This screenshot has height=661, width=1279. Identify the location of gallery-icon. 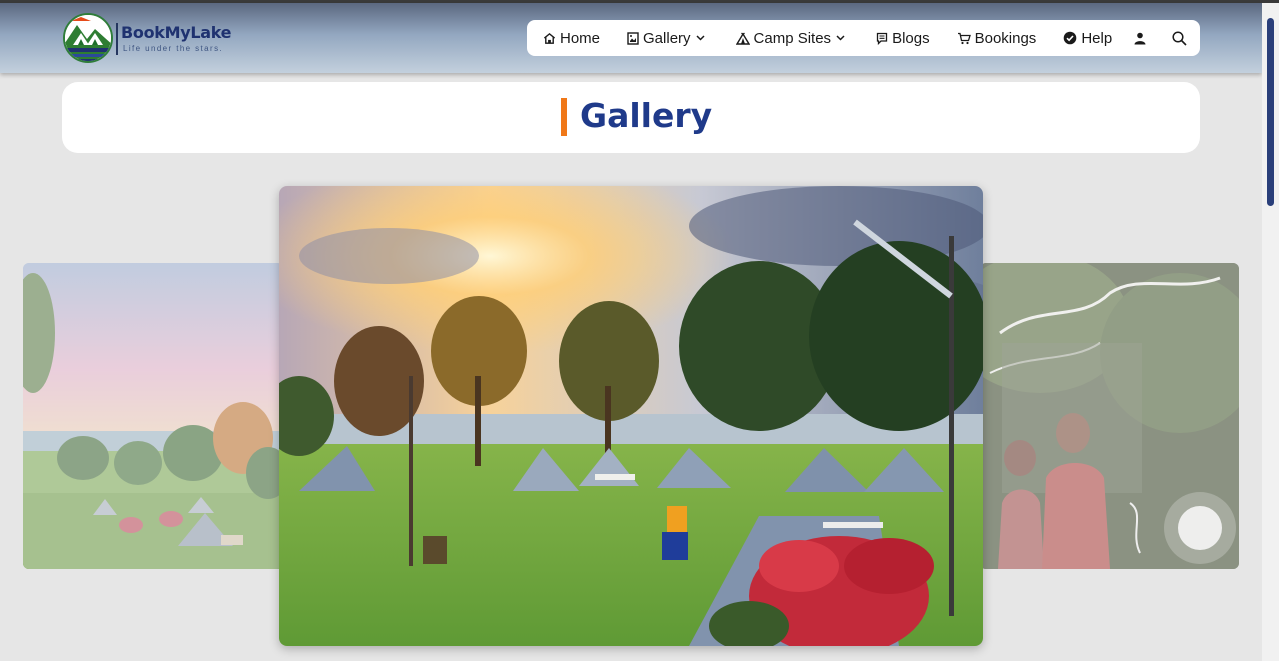
(633, 38).